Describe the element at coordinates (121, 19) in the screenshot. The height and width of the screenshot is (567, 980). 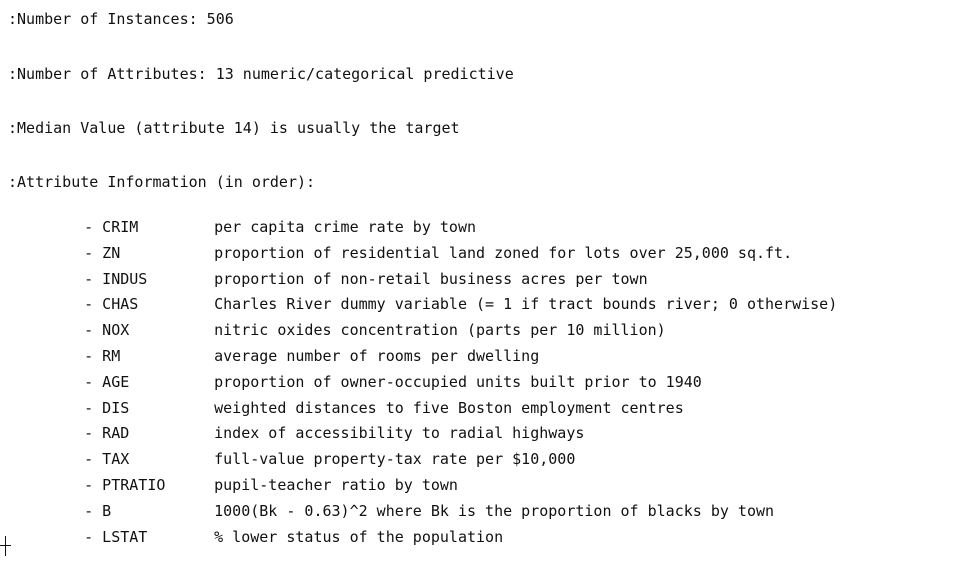
I see `instances-line: :Number of Instances: 506` at that location.